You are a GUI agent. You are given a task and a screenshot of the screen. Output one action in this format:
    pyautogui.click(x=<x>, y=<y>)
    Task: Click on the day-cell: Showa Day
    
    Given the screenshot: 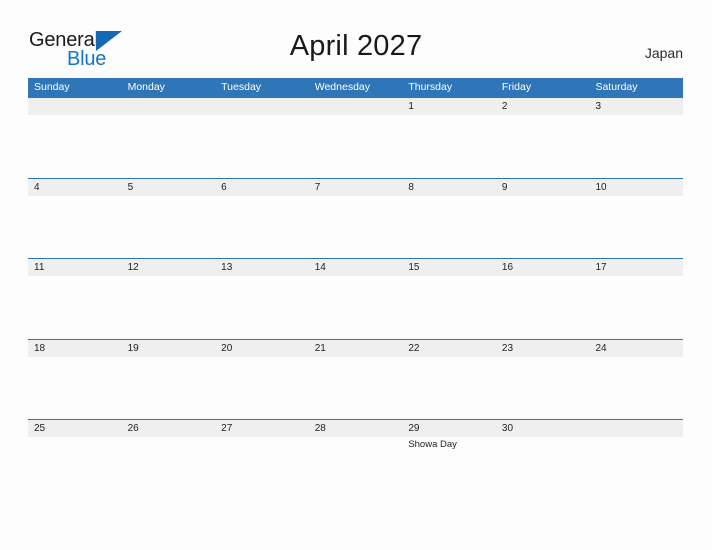 What is the action you would take?
    pyautogui.click(x=449, y=468)
    